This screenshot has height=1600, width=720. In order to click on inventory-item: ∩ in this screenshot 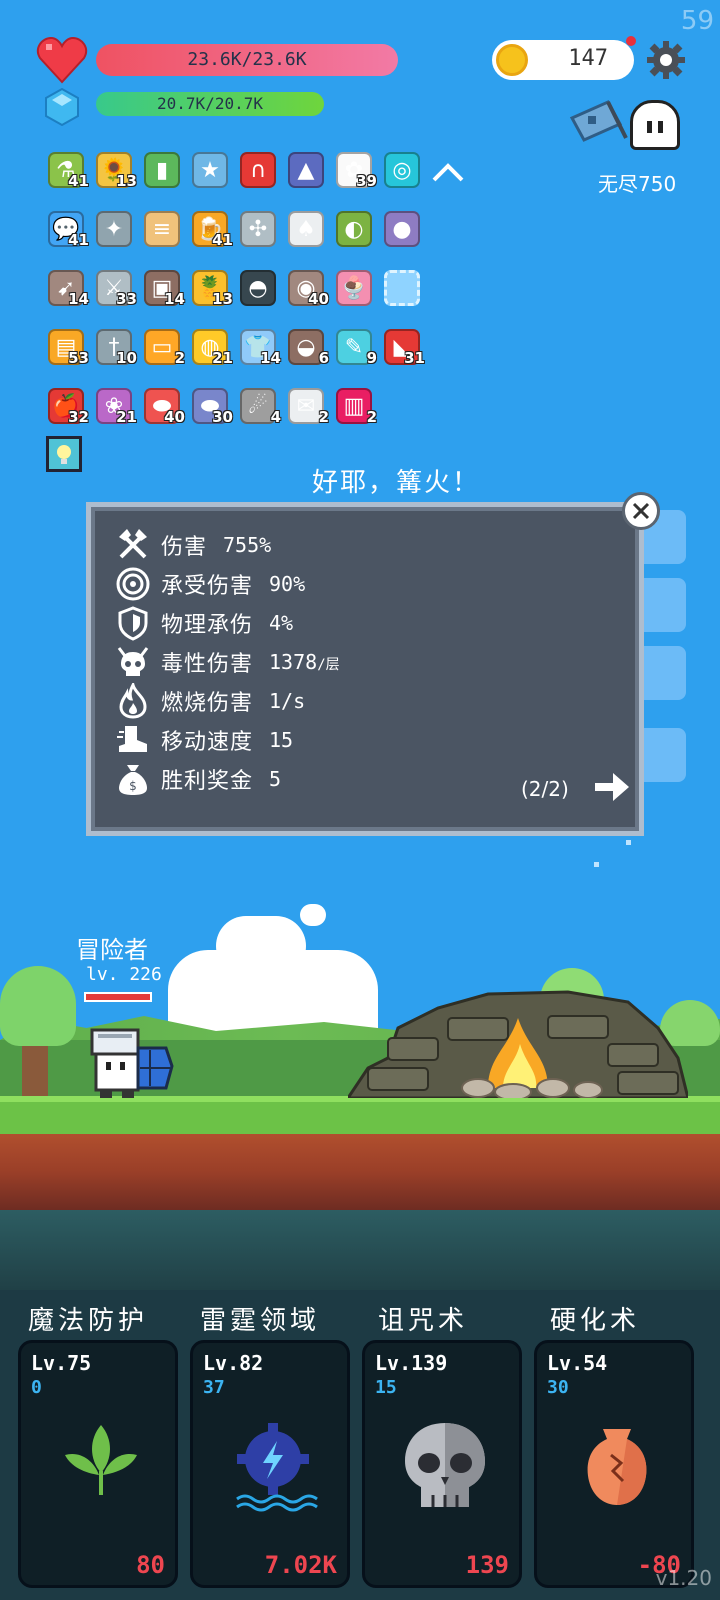, I will do `click(259, 177)`.